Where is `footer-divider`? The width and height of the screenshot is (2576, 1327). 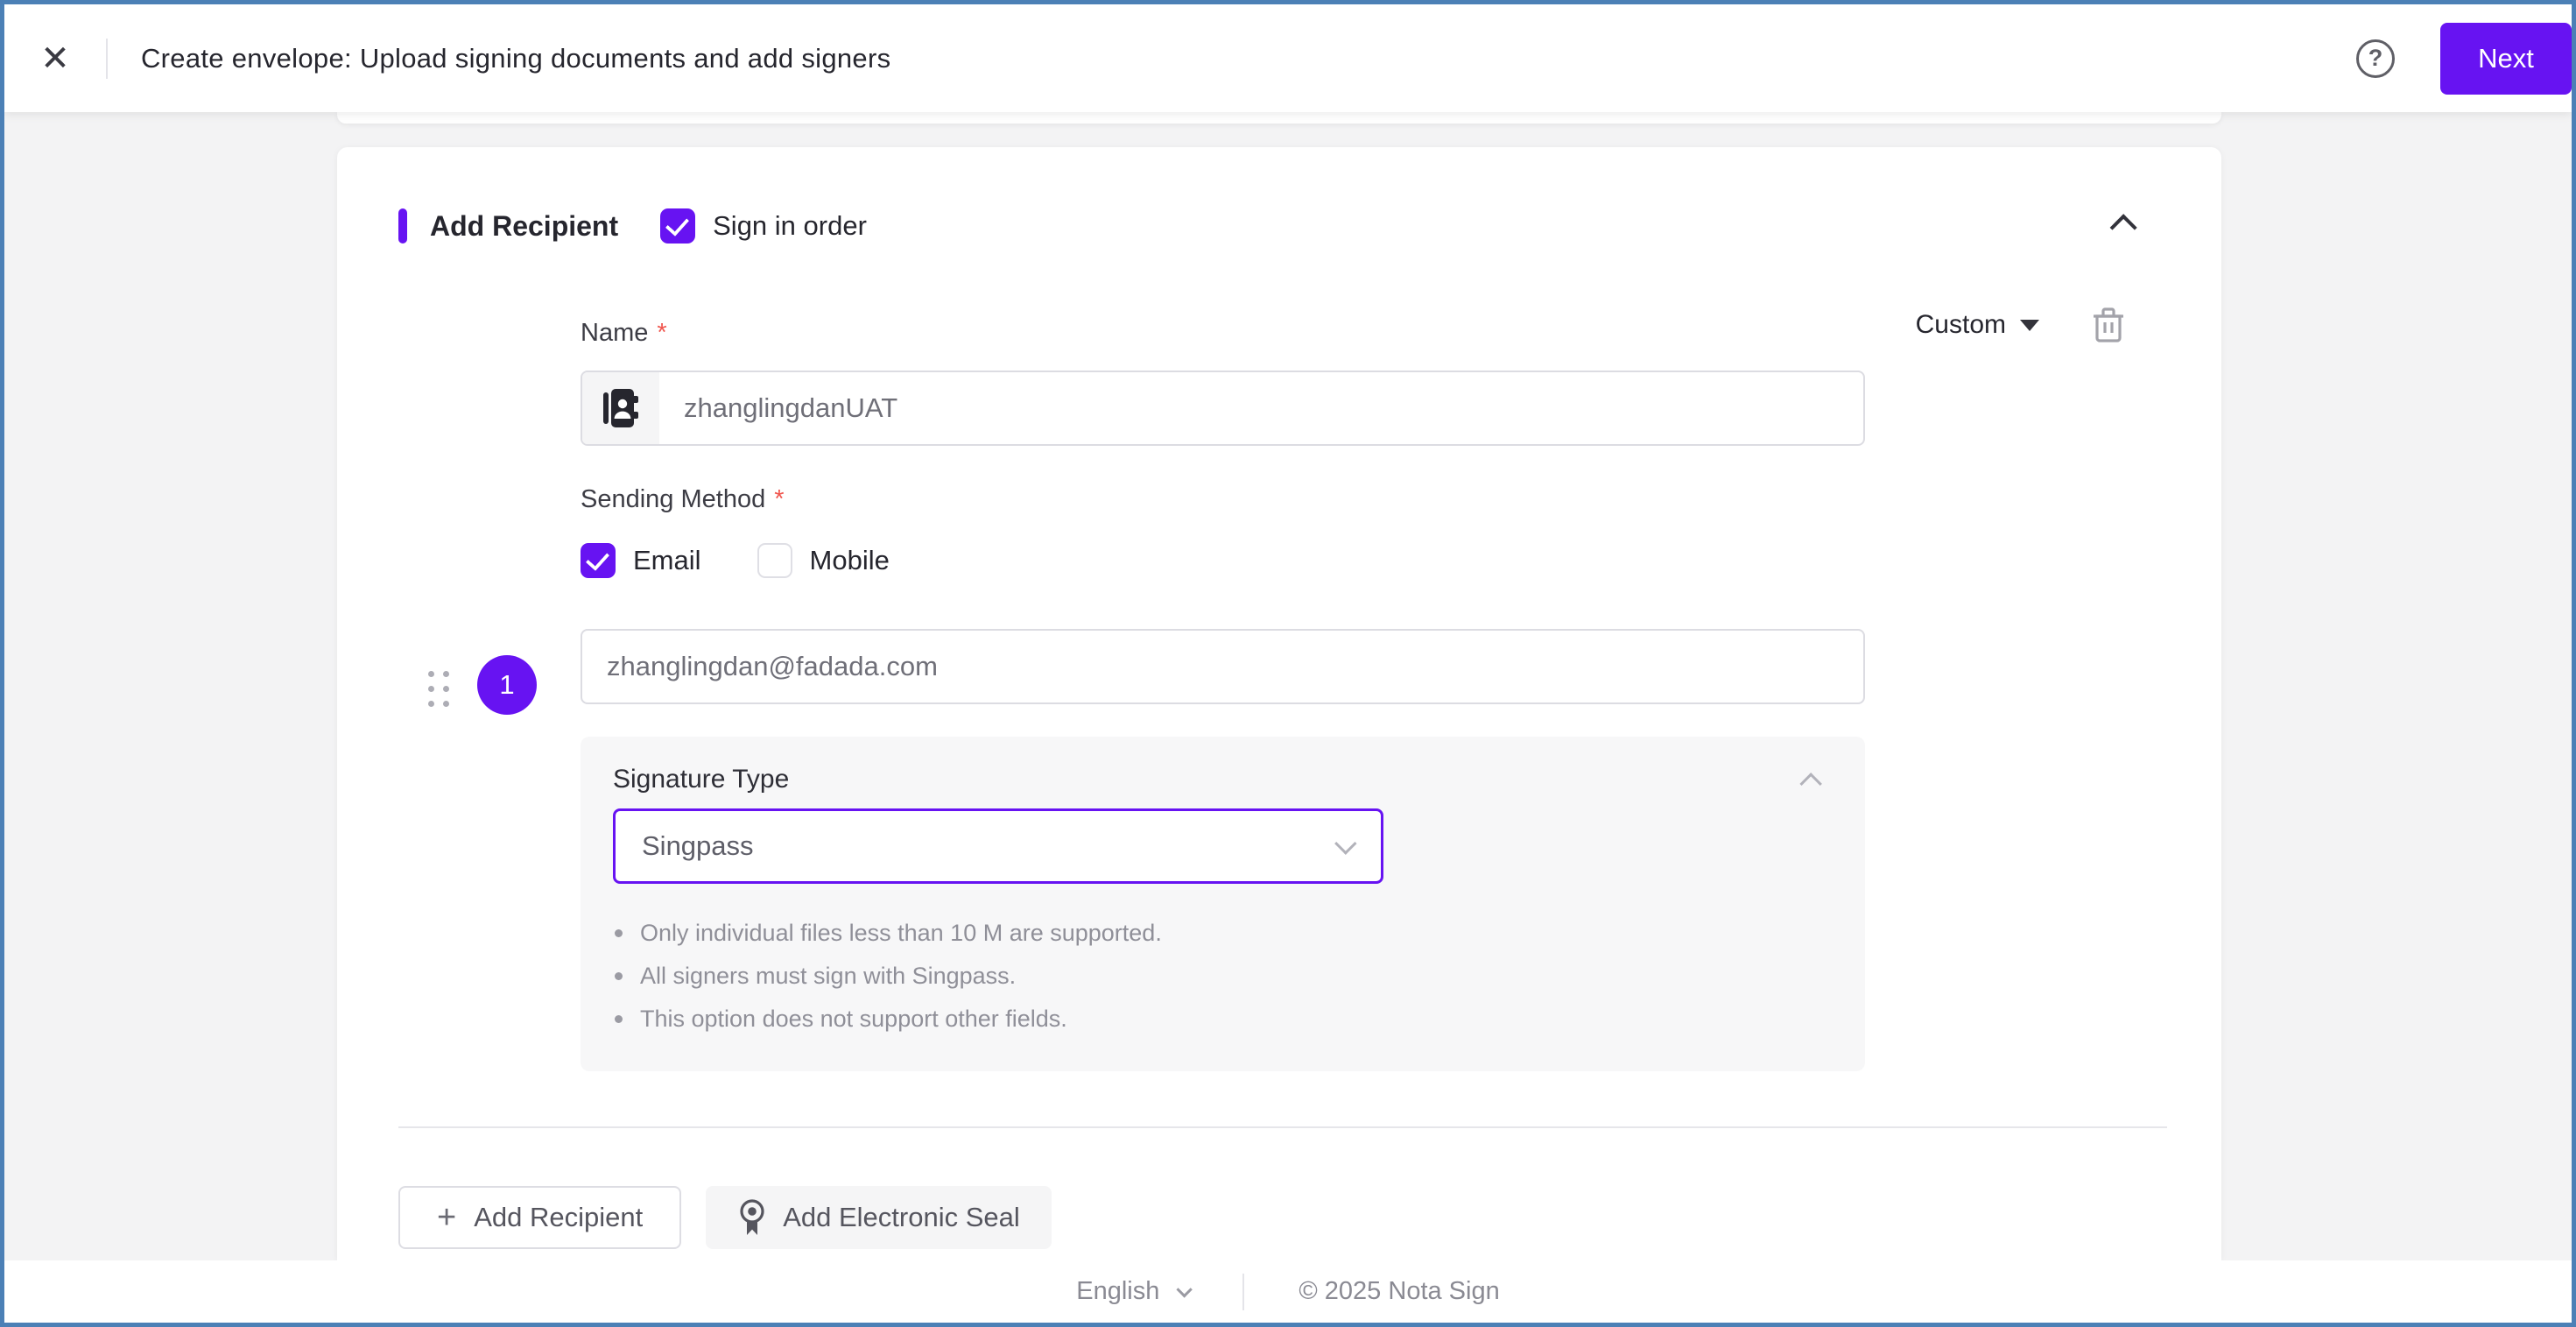 footer-divider is located at coordinates (1243, 1291).